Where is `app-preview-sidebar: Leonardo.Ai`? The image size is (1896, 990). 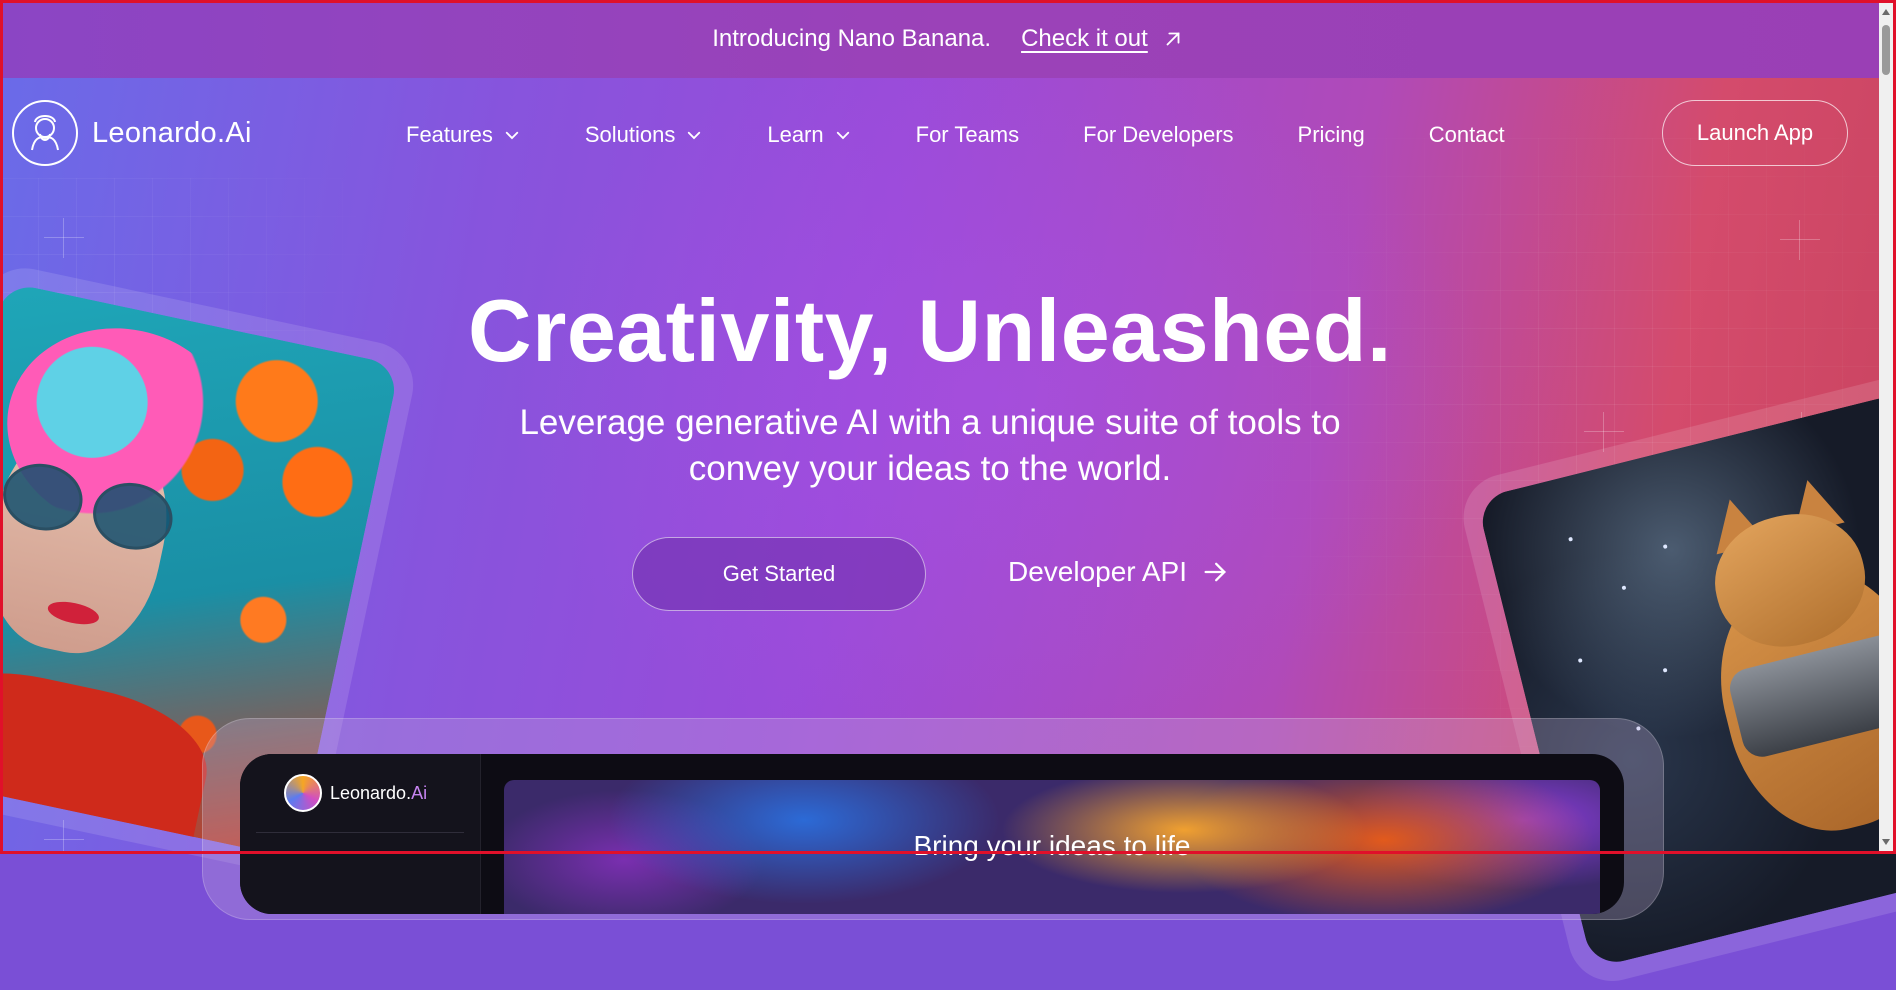
app-preview-sidebar: Leonardo.Ai is located at coordinates (360, 834).